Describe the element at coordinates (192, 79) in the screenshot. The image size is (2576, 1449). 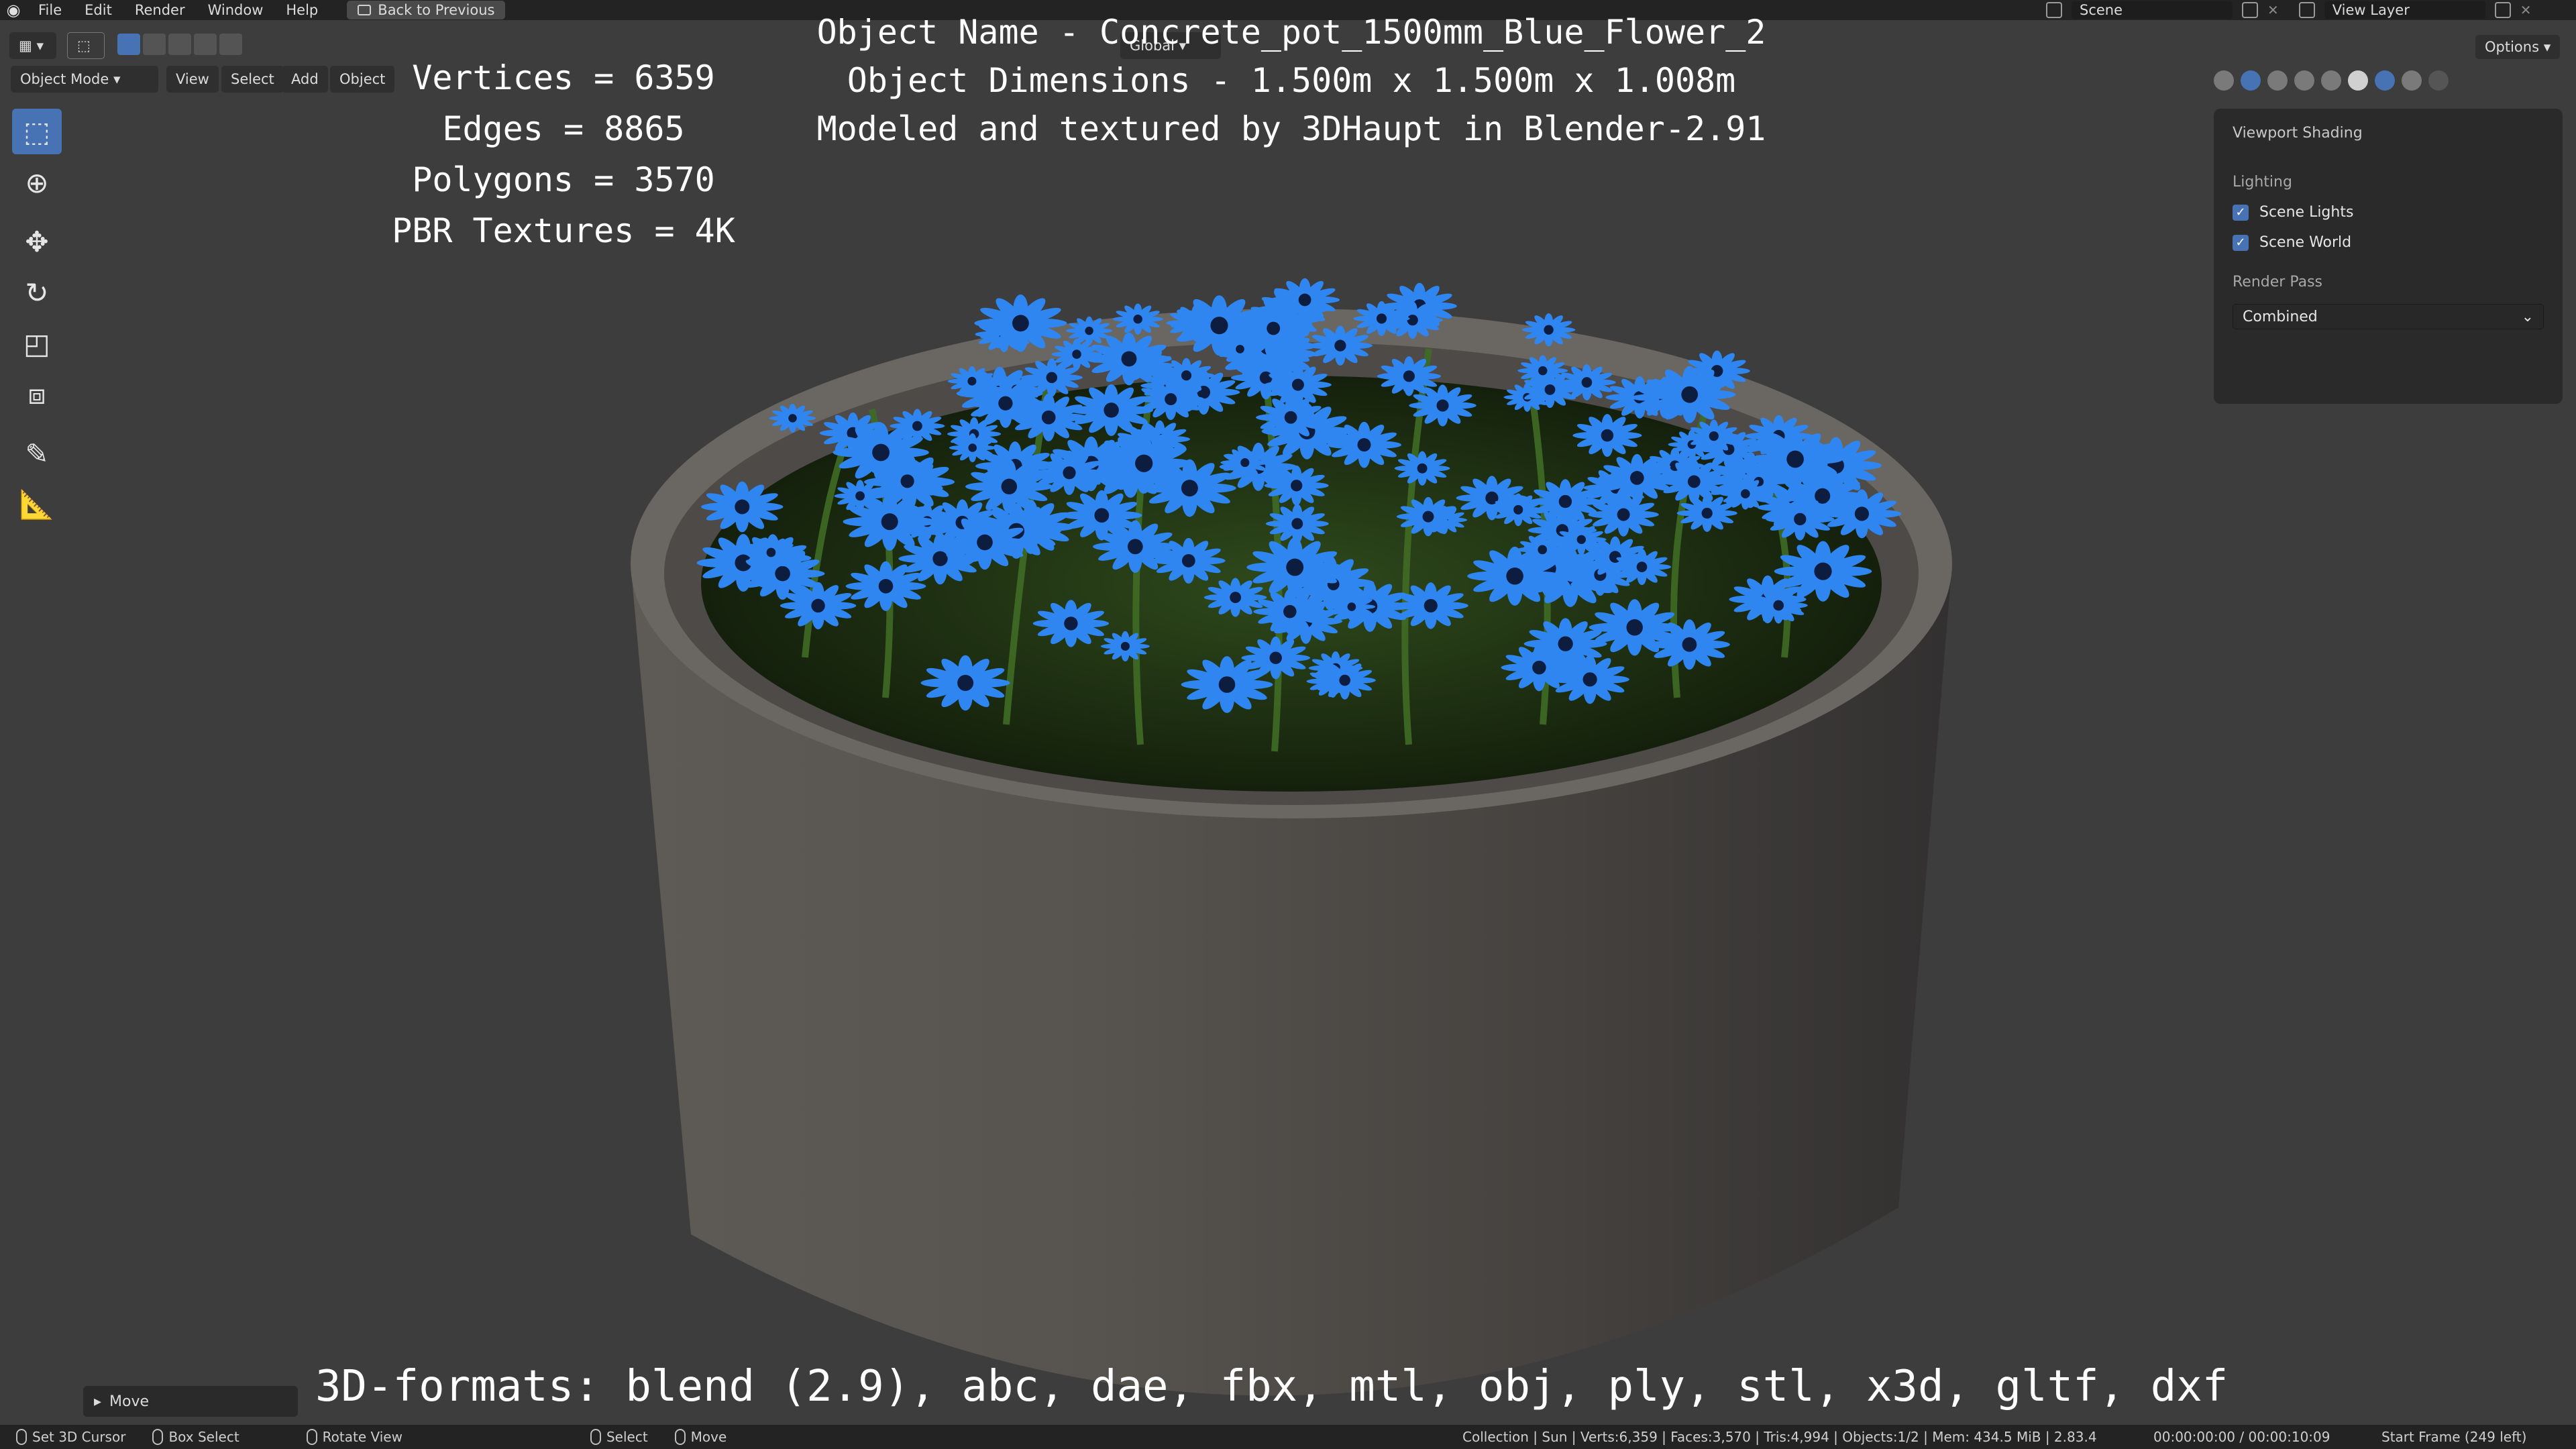
I see `menu-view: View` at that location.